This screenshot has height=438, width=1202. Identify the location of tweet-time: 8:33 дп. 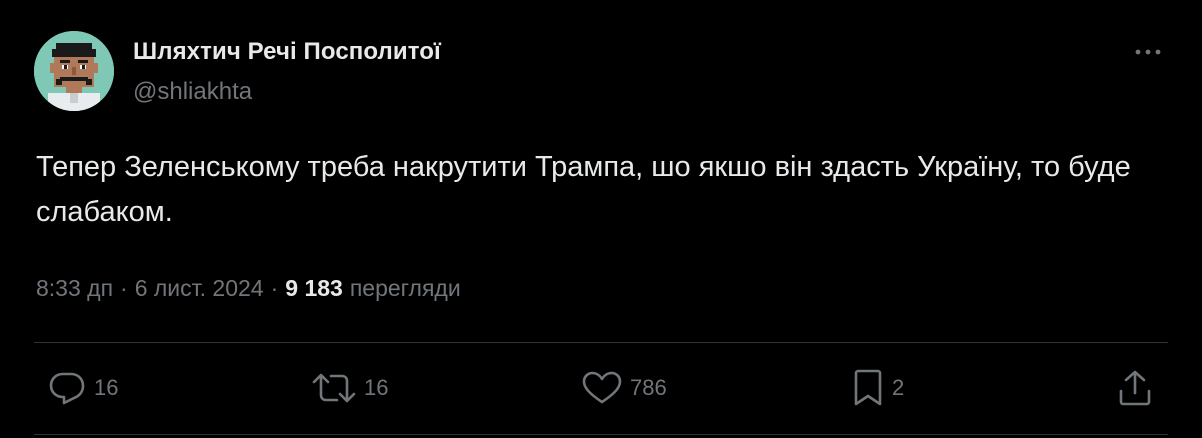
(74, 288).